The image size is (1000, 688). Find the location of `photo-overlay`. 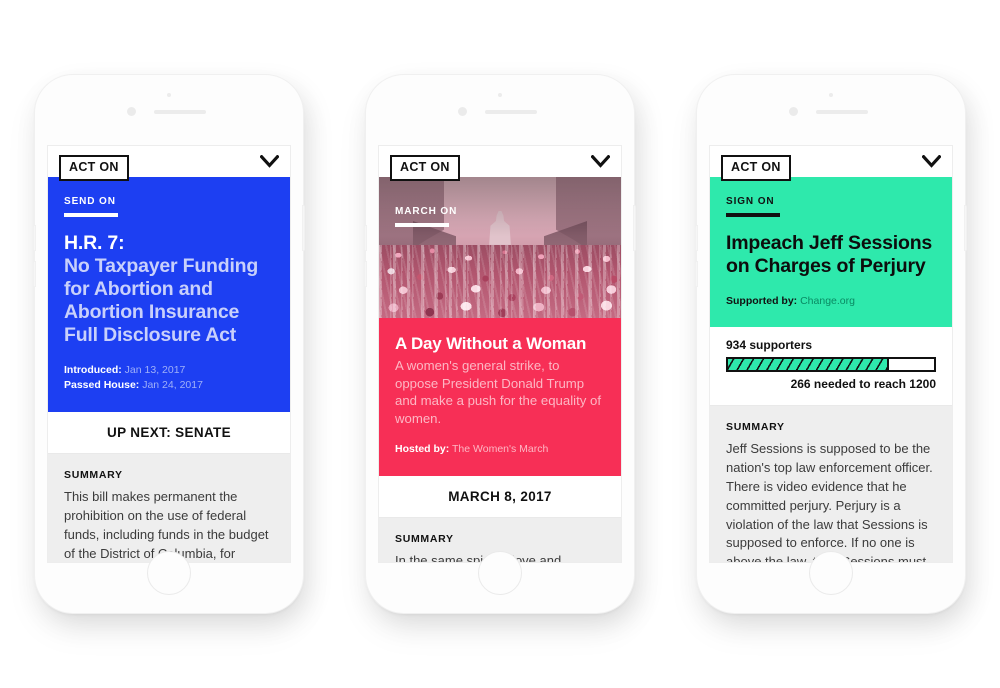

photo-overlay is located at coordinates (500, 247).